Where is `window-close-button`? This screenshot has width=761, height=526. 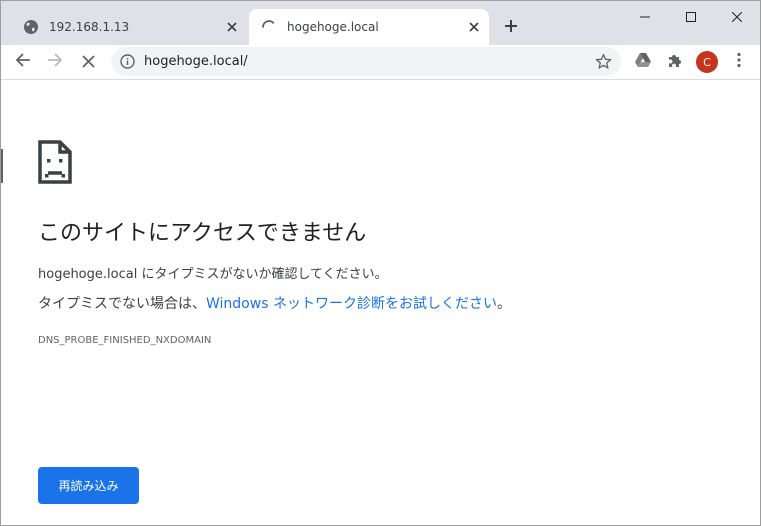 window-close-button is located at coordinates (737, 16).